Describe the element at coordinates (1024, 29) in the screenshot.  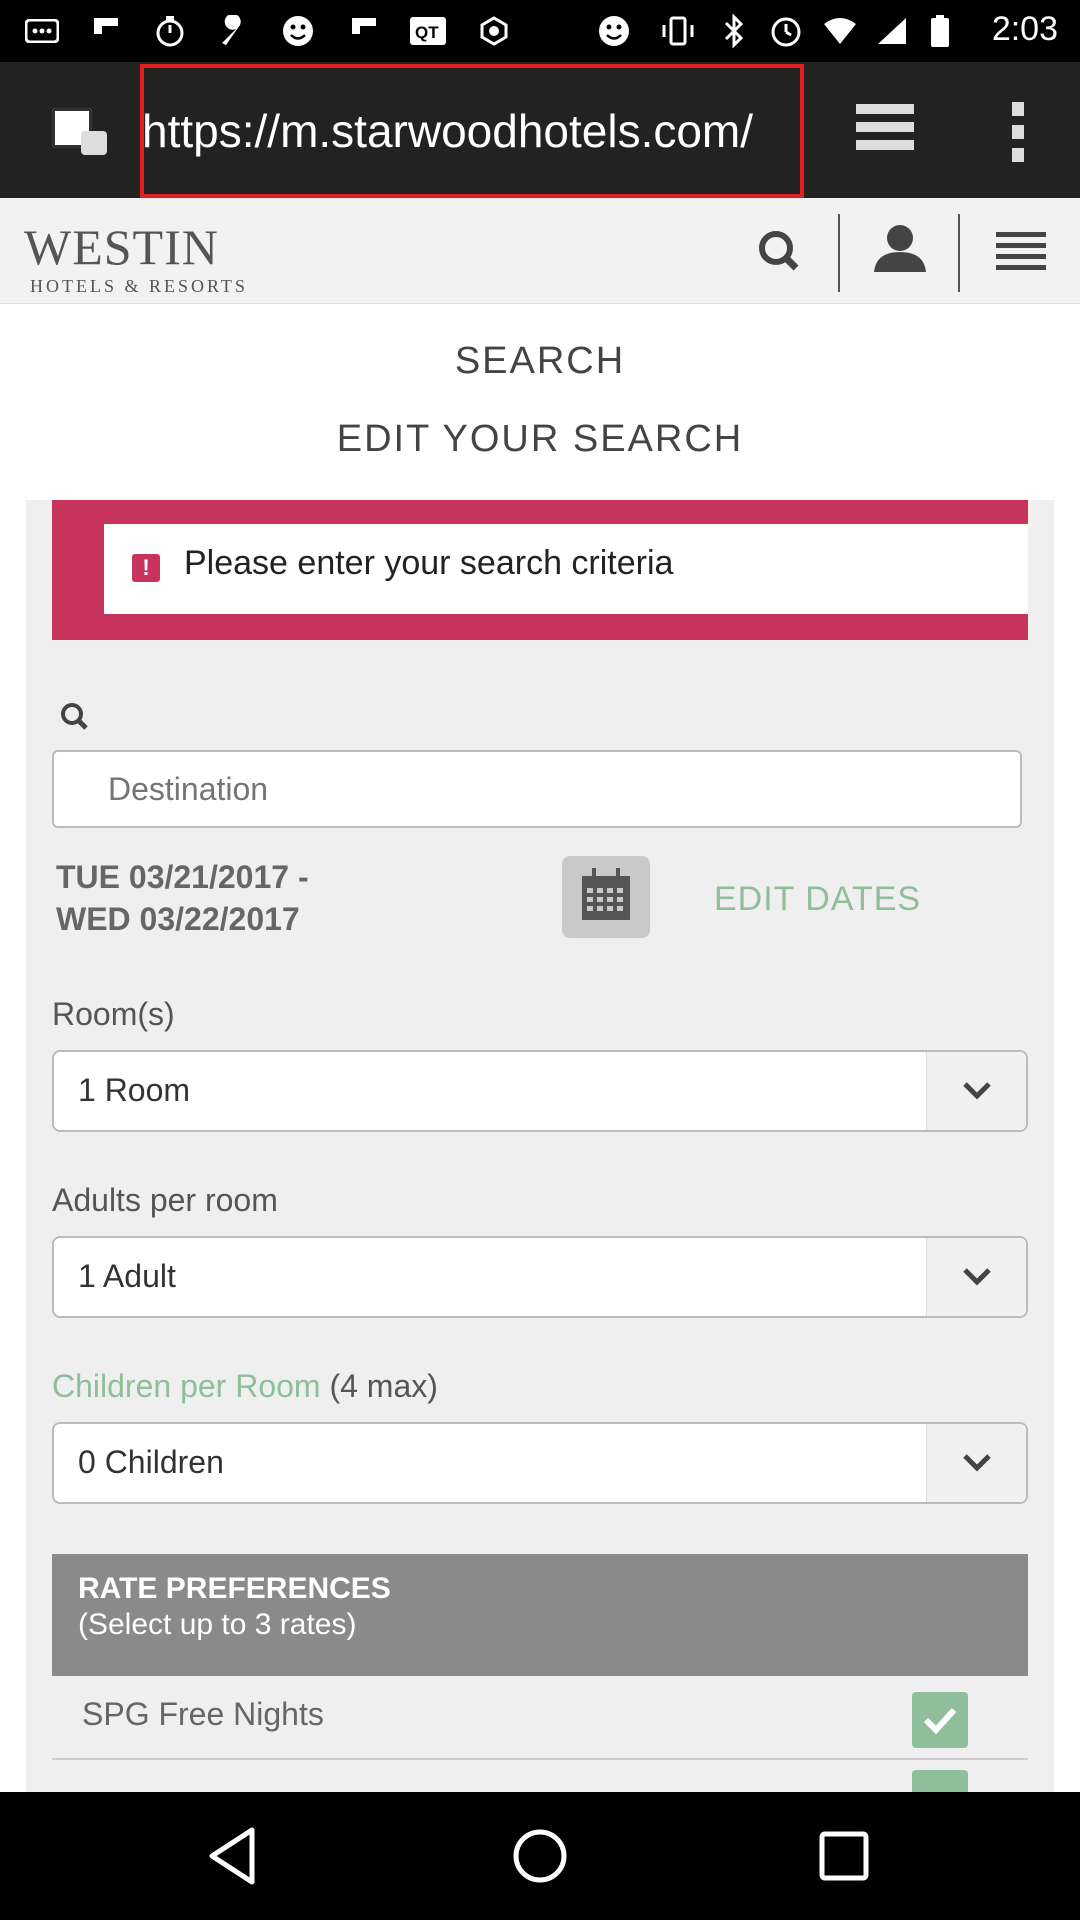
I see `clock: 2:03` at that location.